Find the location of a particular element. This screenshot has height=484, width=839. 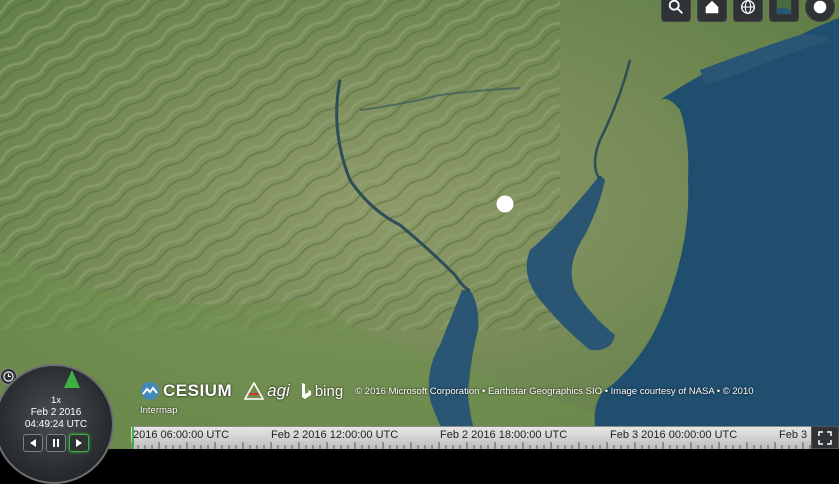

cesium-logo-text: CESIUM is located at coordinates (198, 390).